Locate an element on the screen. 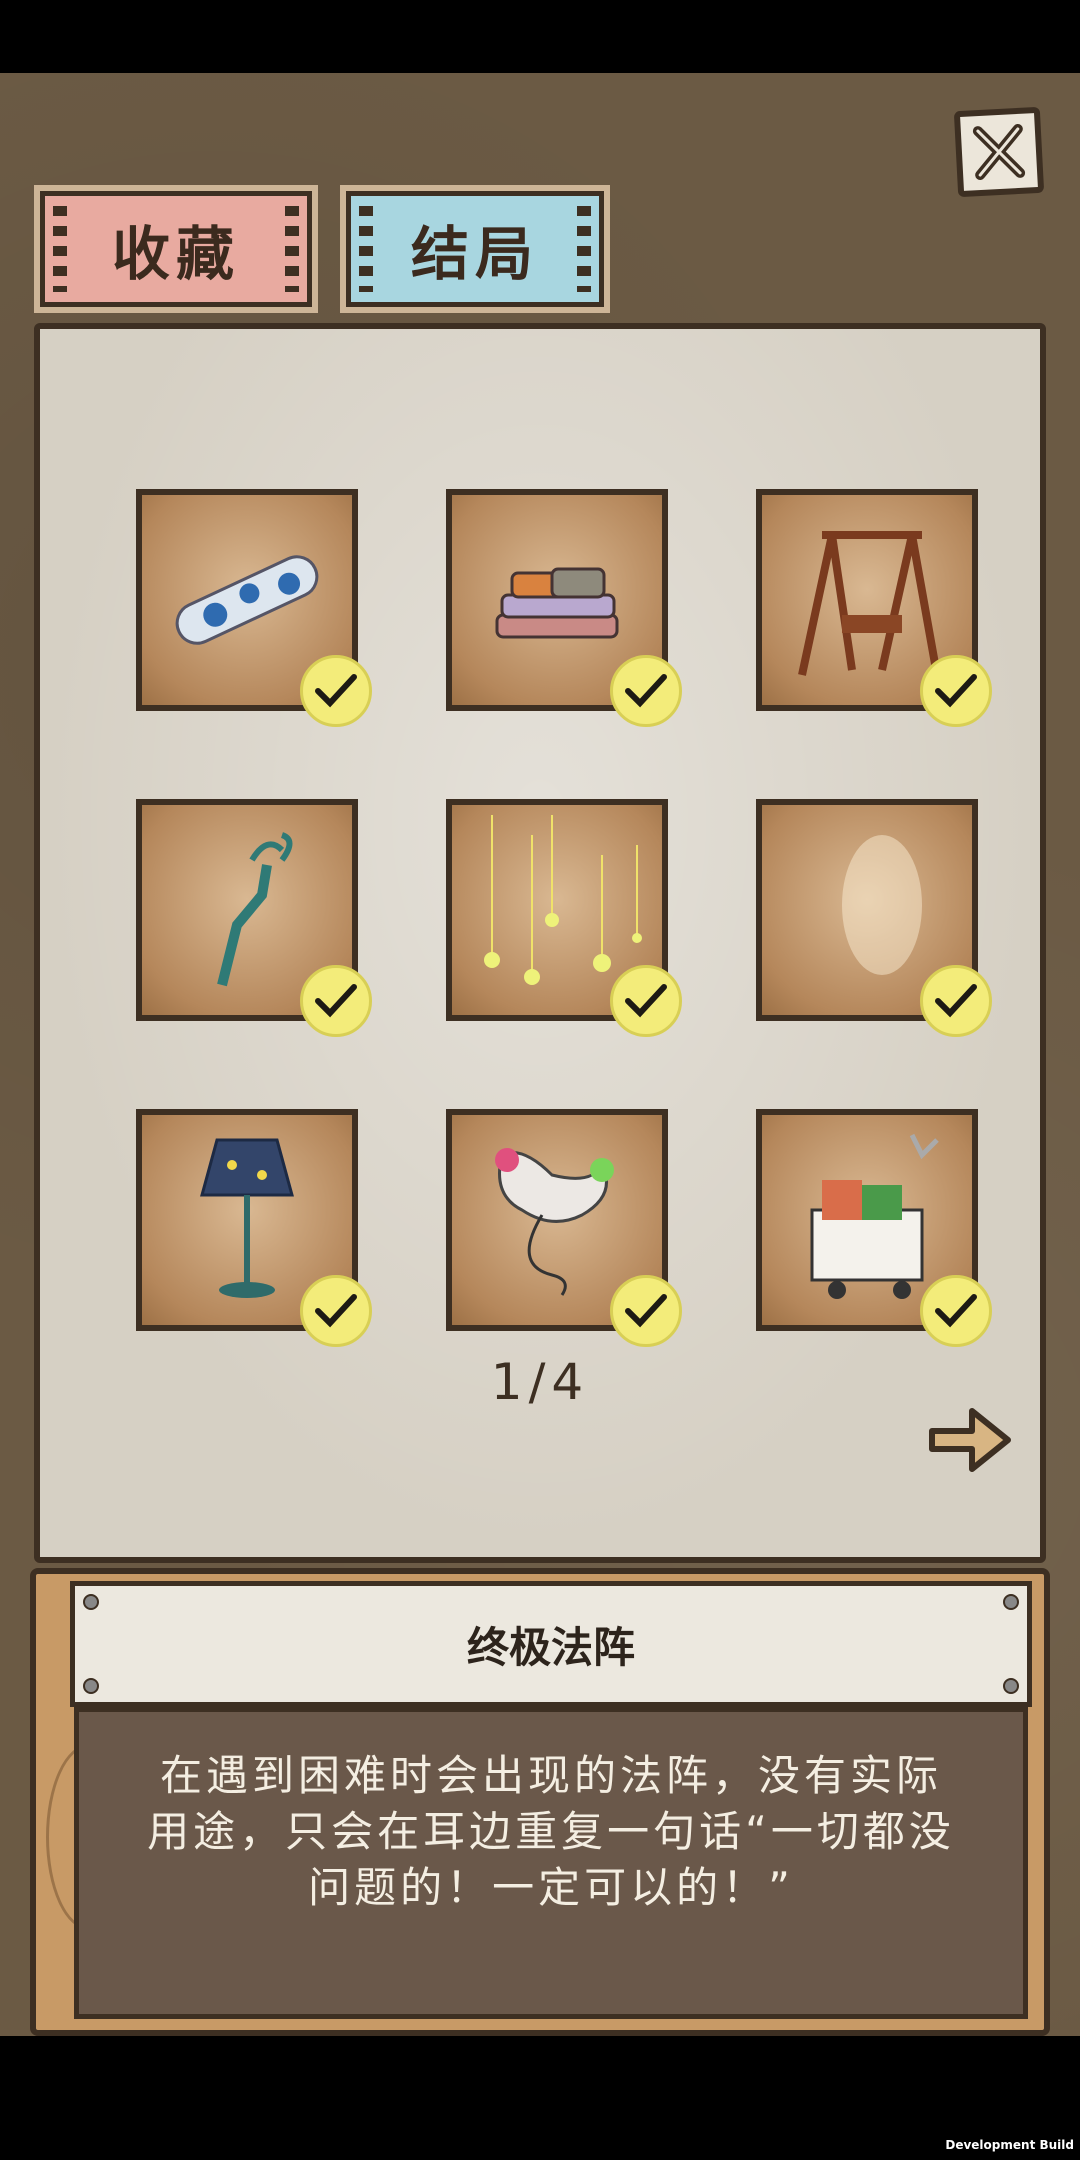 This screenshot has width=1080, height=2160. item-title-banner: 终极法阵 is located at coordinates (551, 1644).